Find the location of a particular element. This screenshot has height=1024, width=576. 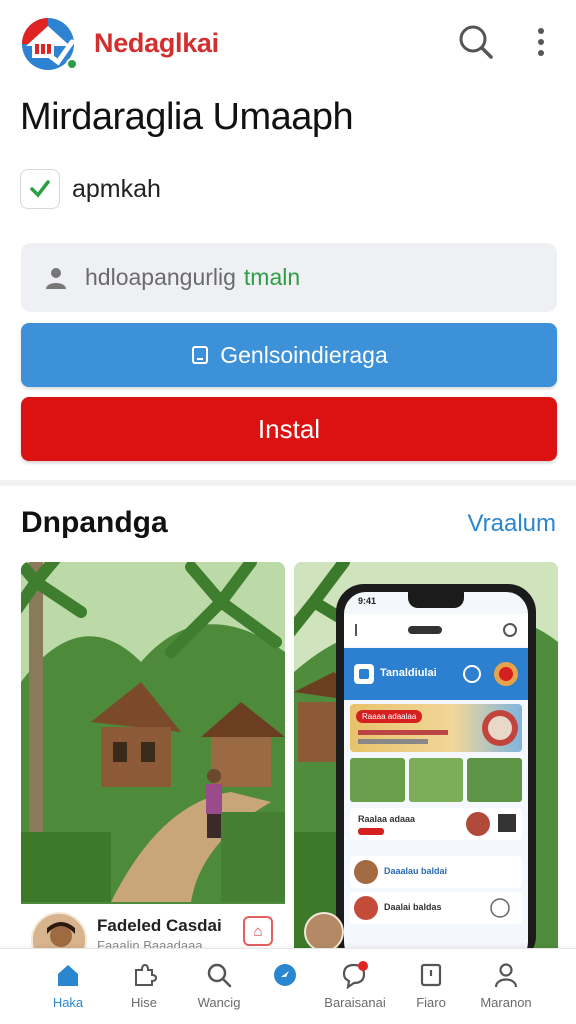

bookmark-icon is located at coordinates (431, 975).